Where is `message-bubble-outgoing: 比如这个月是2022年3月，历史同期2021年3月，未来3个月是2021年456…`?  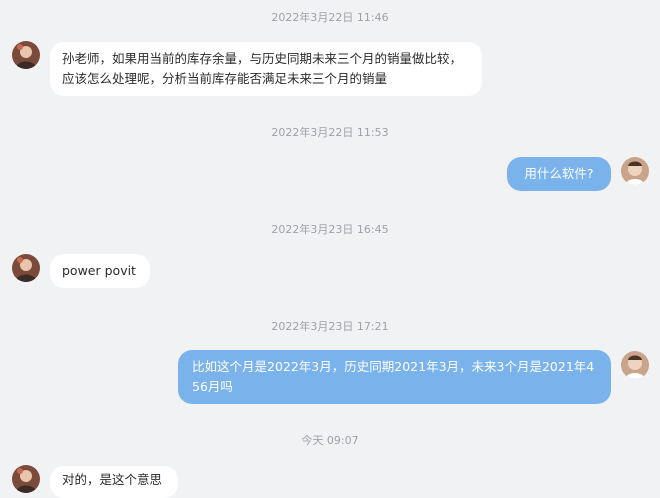 message-bubble-outgoing: 比如这个月是2022年3月，历史同期2021年3月，未来3个月是2021年456… is located at coordinates (394, 377).